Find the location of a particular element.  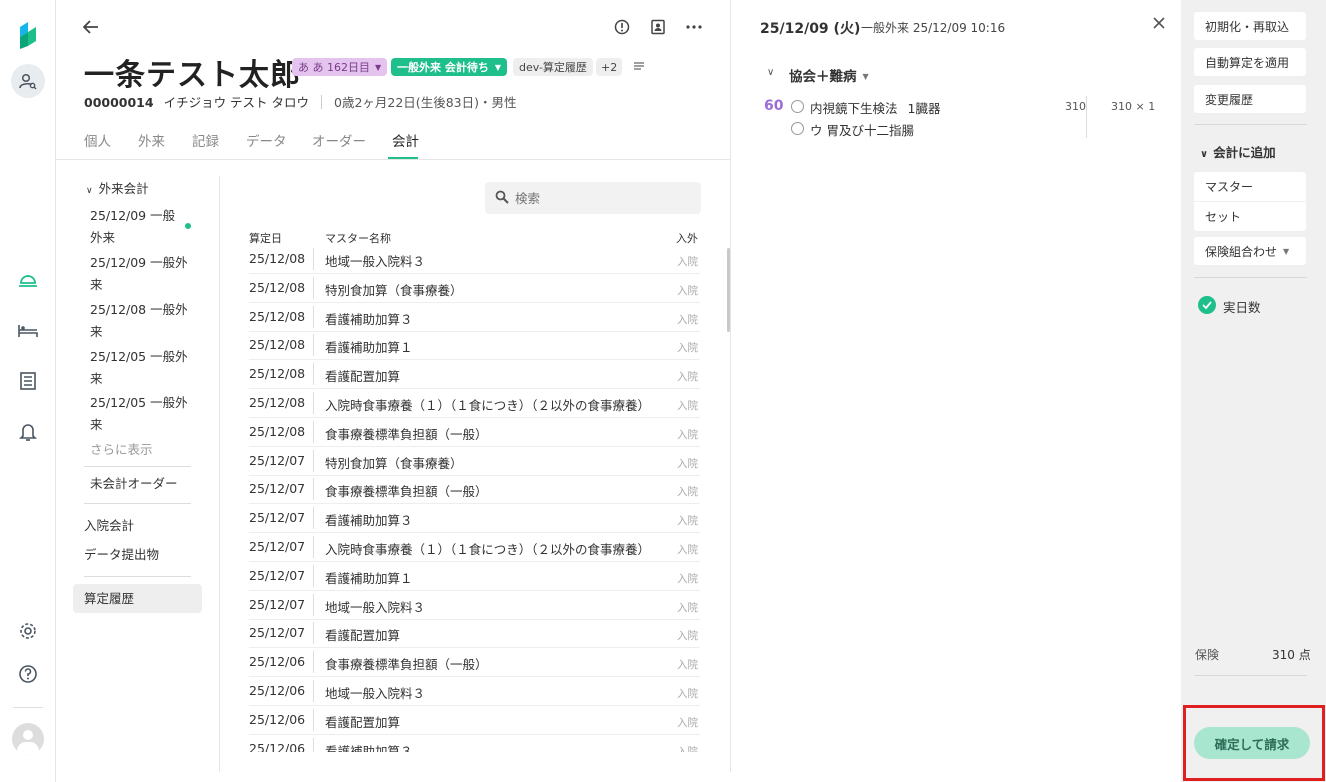

close-icon is located at coordinates (1160, 24).